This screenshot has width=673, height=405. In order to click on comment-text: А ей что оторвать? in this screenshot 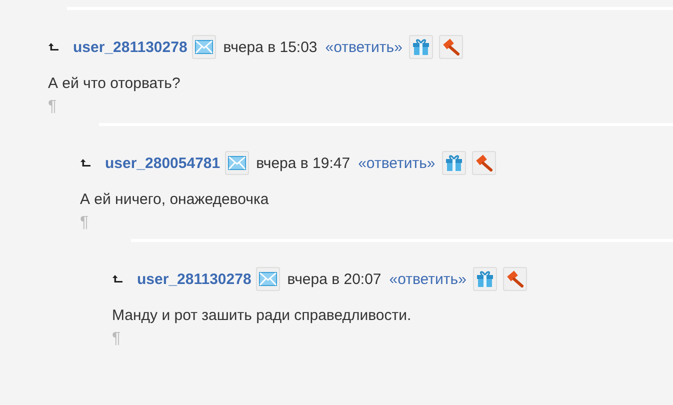, I will do `click(115, 83)`.